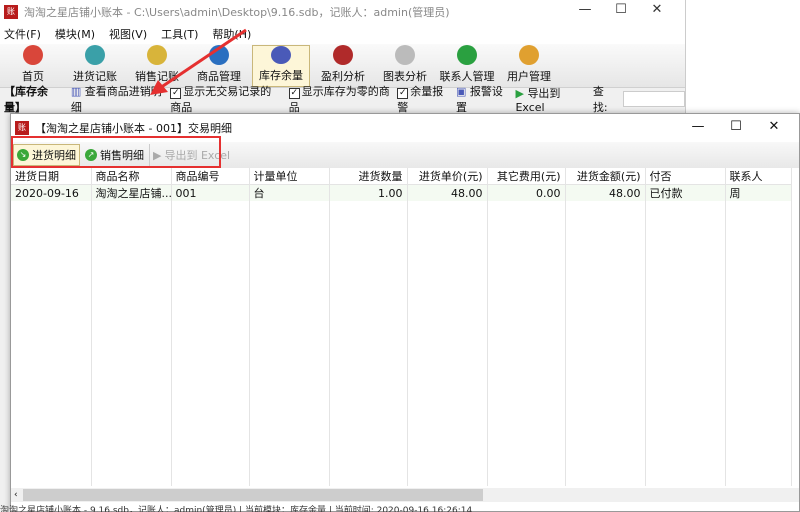 Image resolution: width=800 pixels, height=512 pixels. Describe the element at coordinates (654, 99) in the screenshot. I see `find-input` at that location.